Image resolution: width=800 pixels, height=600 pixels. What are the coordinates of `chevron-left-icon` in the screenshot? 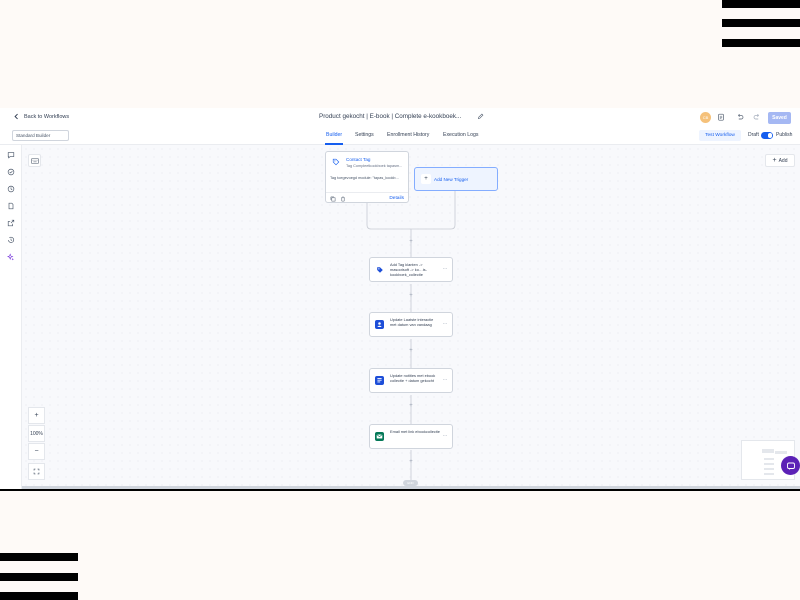 It's located at (16, 116).